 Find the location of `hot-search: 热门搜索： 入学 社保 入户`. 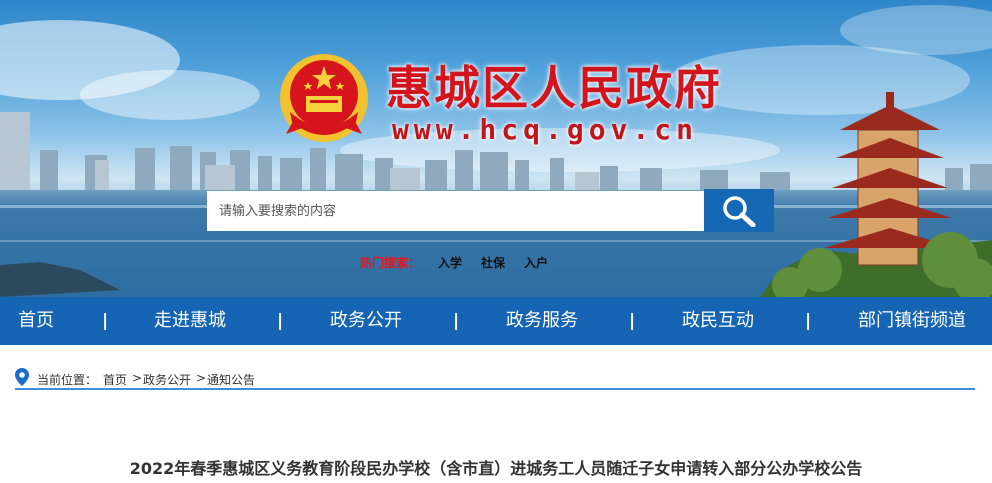

hot-search: 热门搜索： 入学 社保 入户 is located at coordinates (463, 262).